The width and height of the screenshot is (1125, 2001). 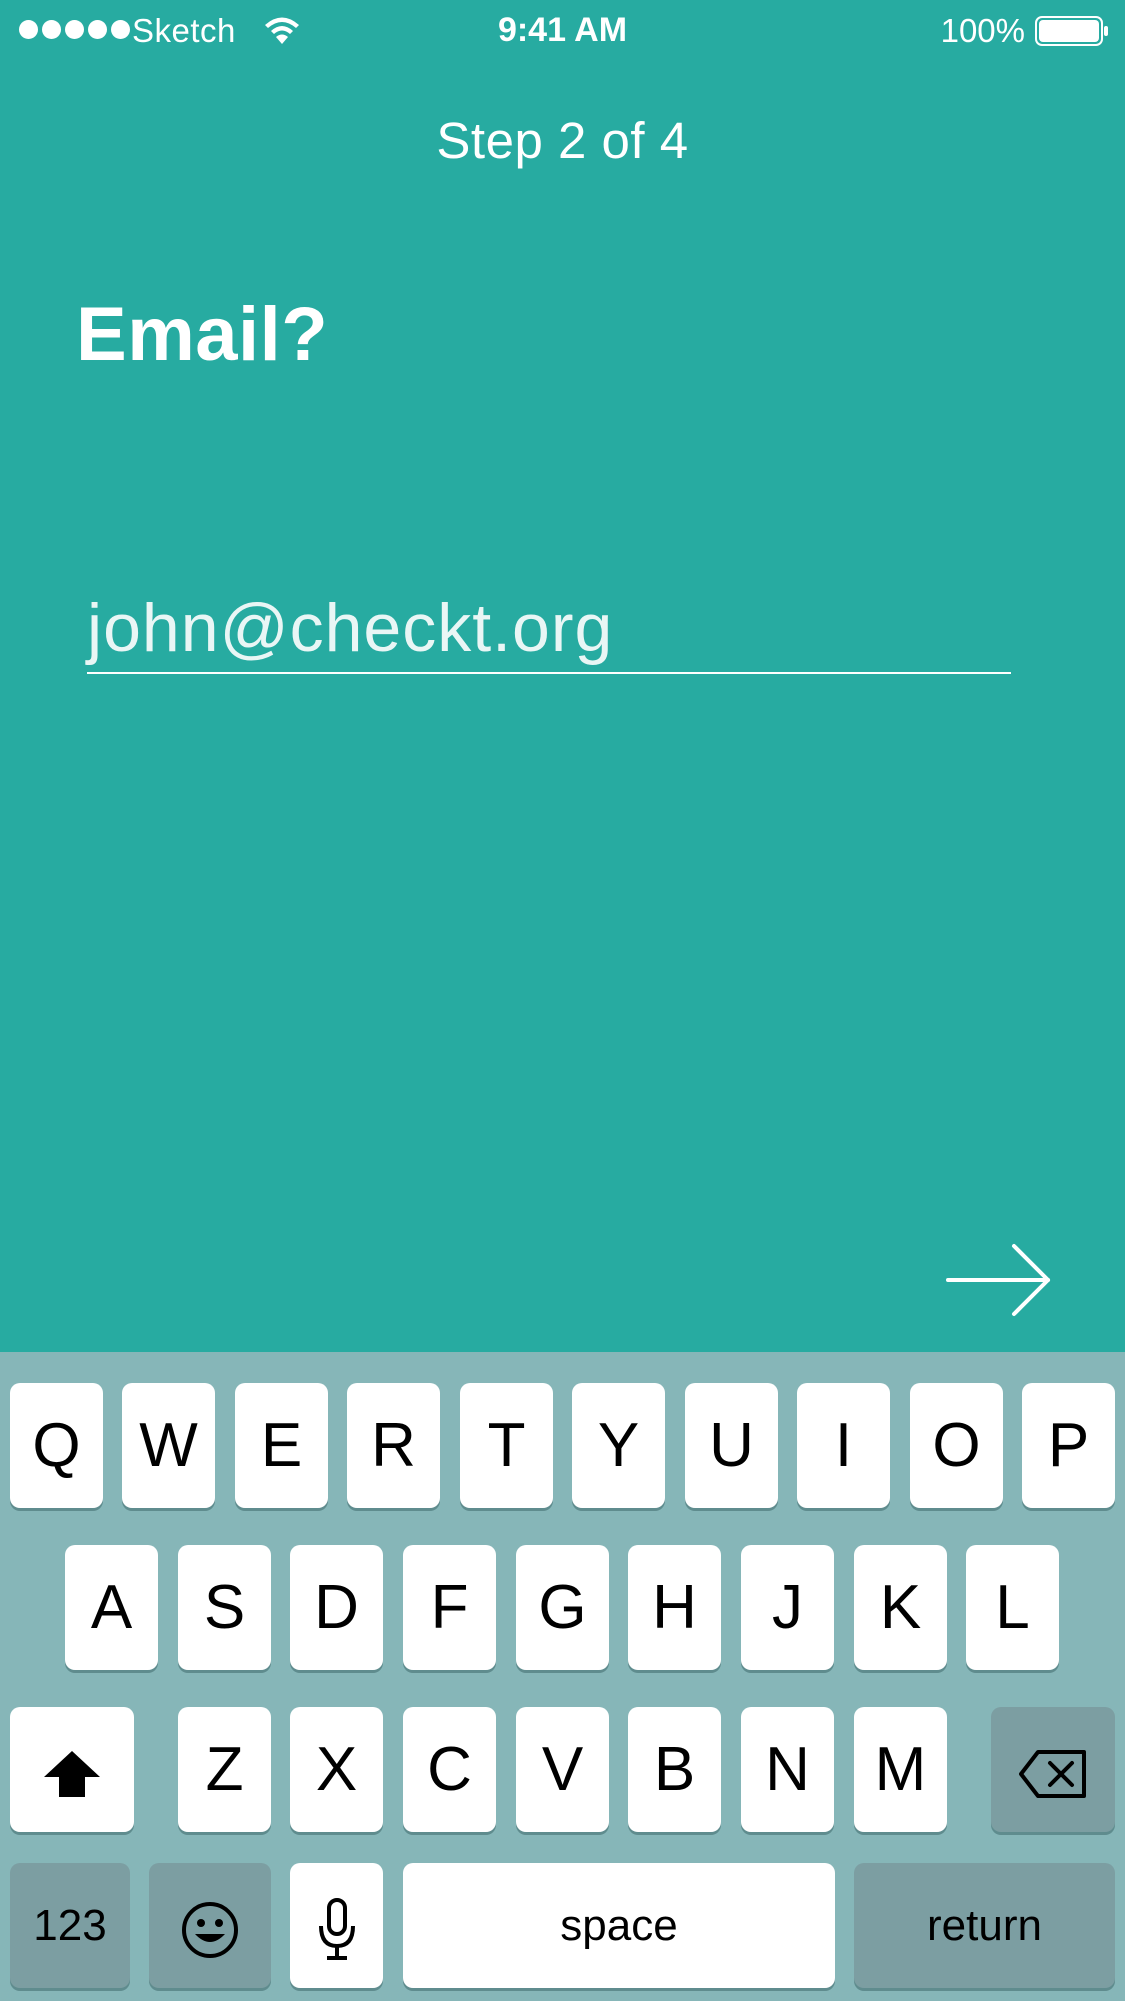 I want to click on key-n: N, so click(x=787, y=1769).